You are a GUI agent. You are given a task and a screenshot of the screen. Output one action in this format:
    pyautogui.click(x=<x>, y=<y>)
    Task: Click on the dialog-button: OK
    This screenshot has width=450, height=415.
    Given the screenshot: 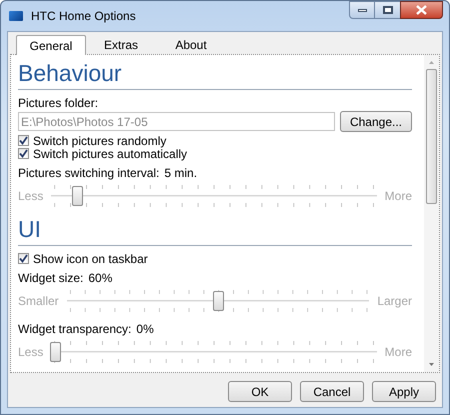 What is the action you would take?
    pyautogui.click(x=260, y=391)
    